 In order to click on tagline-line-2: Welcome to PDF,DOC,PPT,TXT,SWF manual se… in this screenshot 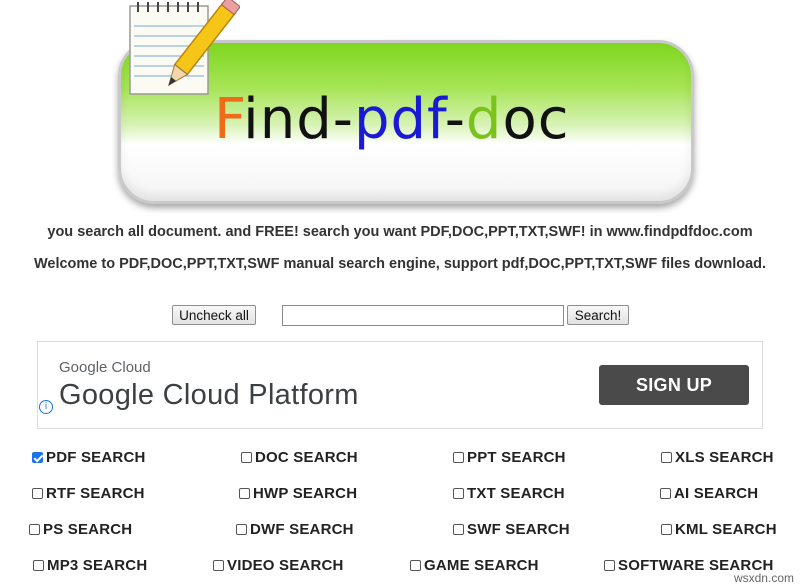, I will do `click(400, 264)`.